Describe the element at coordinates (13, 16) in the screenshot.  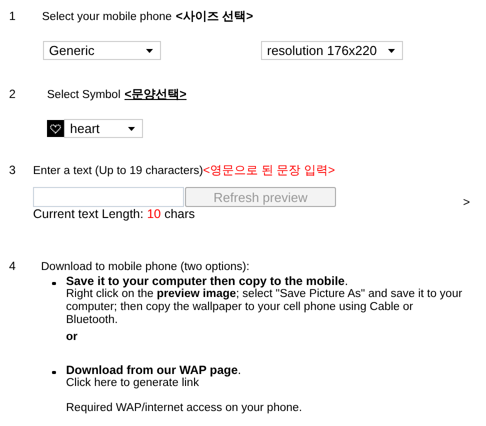
I see `step-number: 1` at that location.